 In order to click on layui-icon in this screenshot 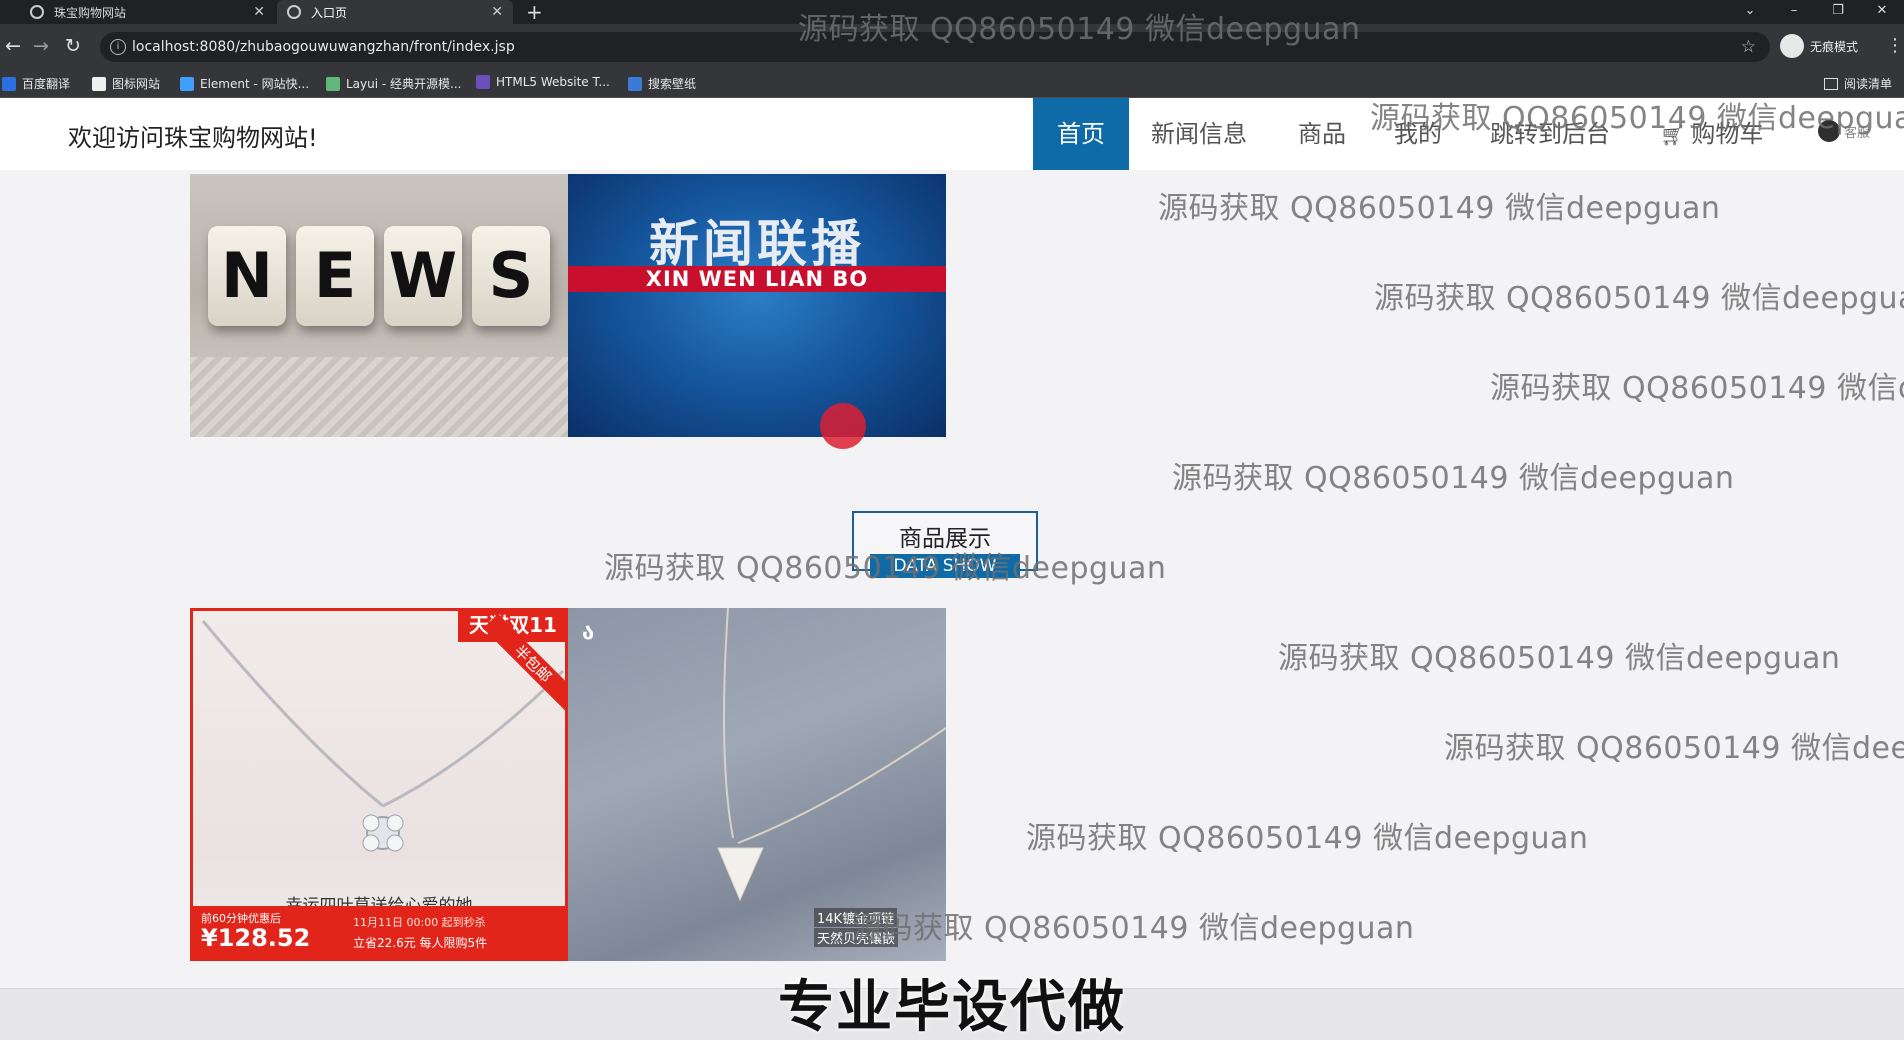, I will do `click(333, 83)`.